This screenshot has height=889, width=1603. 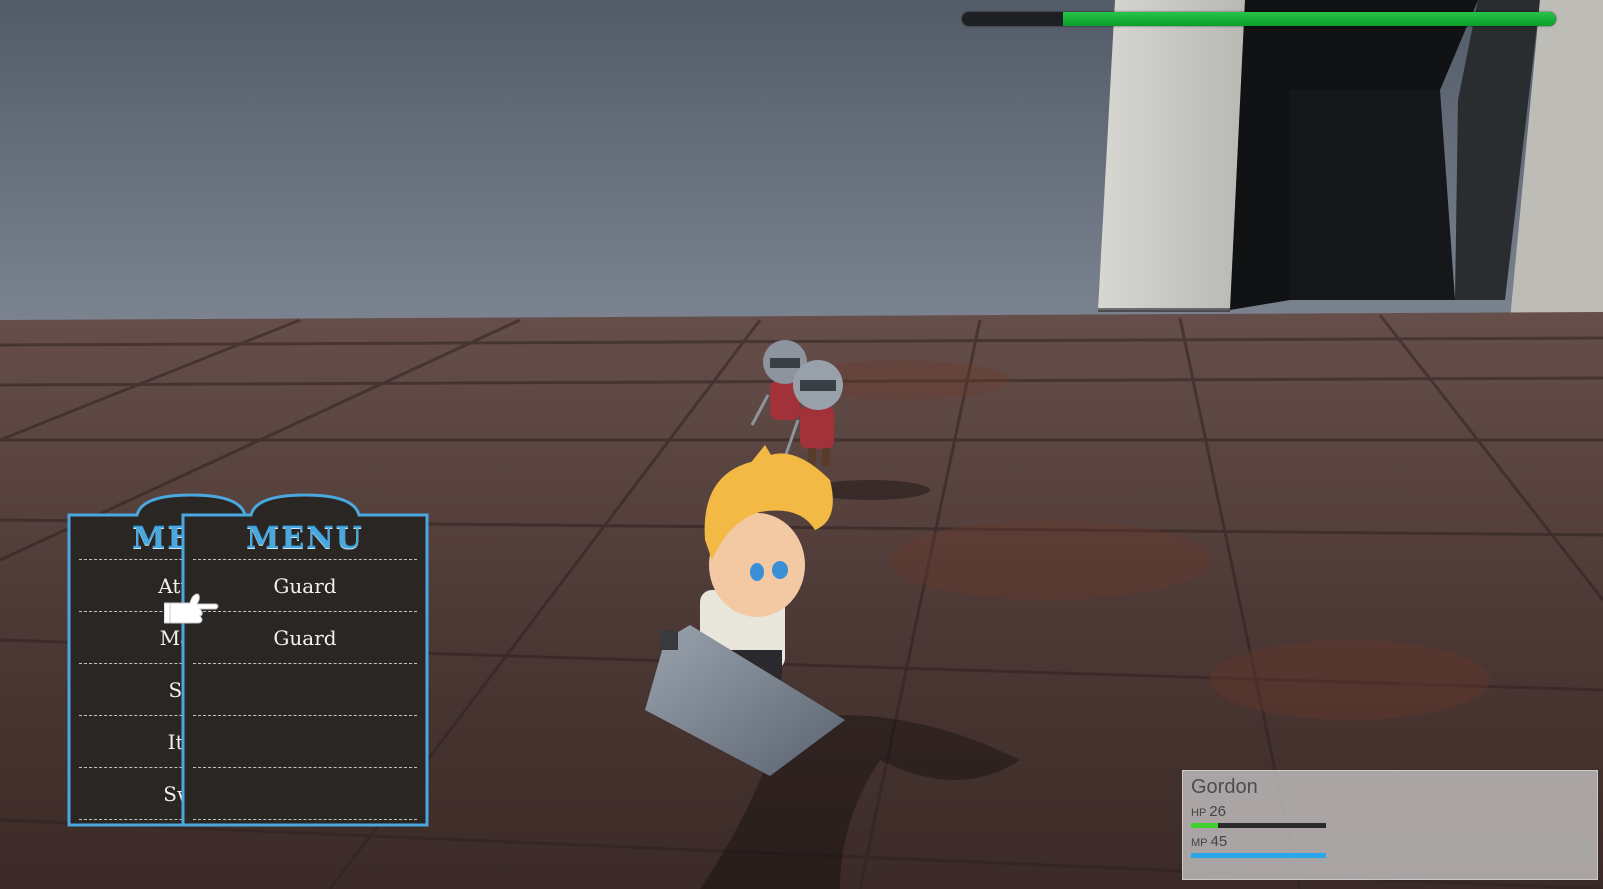 I want to click on mp-stat: MP 45, so click(x=1261, y=845).